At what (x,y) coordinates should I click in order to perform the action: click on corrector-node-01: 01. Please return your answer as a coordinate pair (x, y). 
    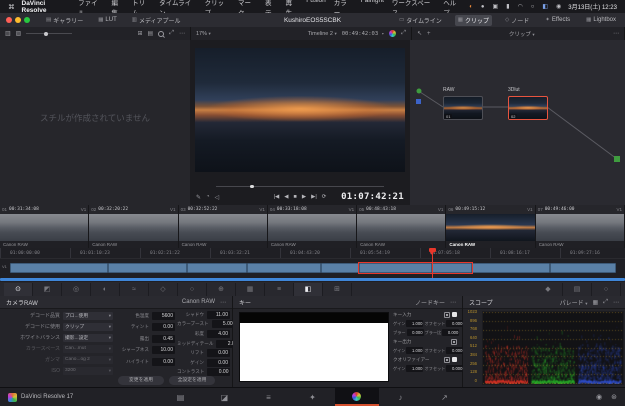
    Looking at the image, I should click on (463, 108).